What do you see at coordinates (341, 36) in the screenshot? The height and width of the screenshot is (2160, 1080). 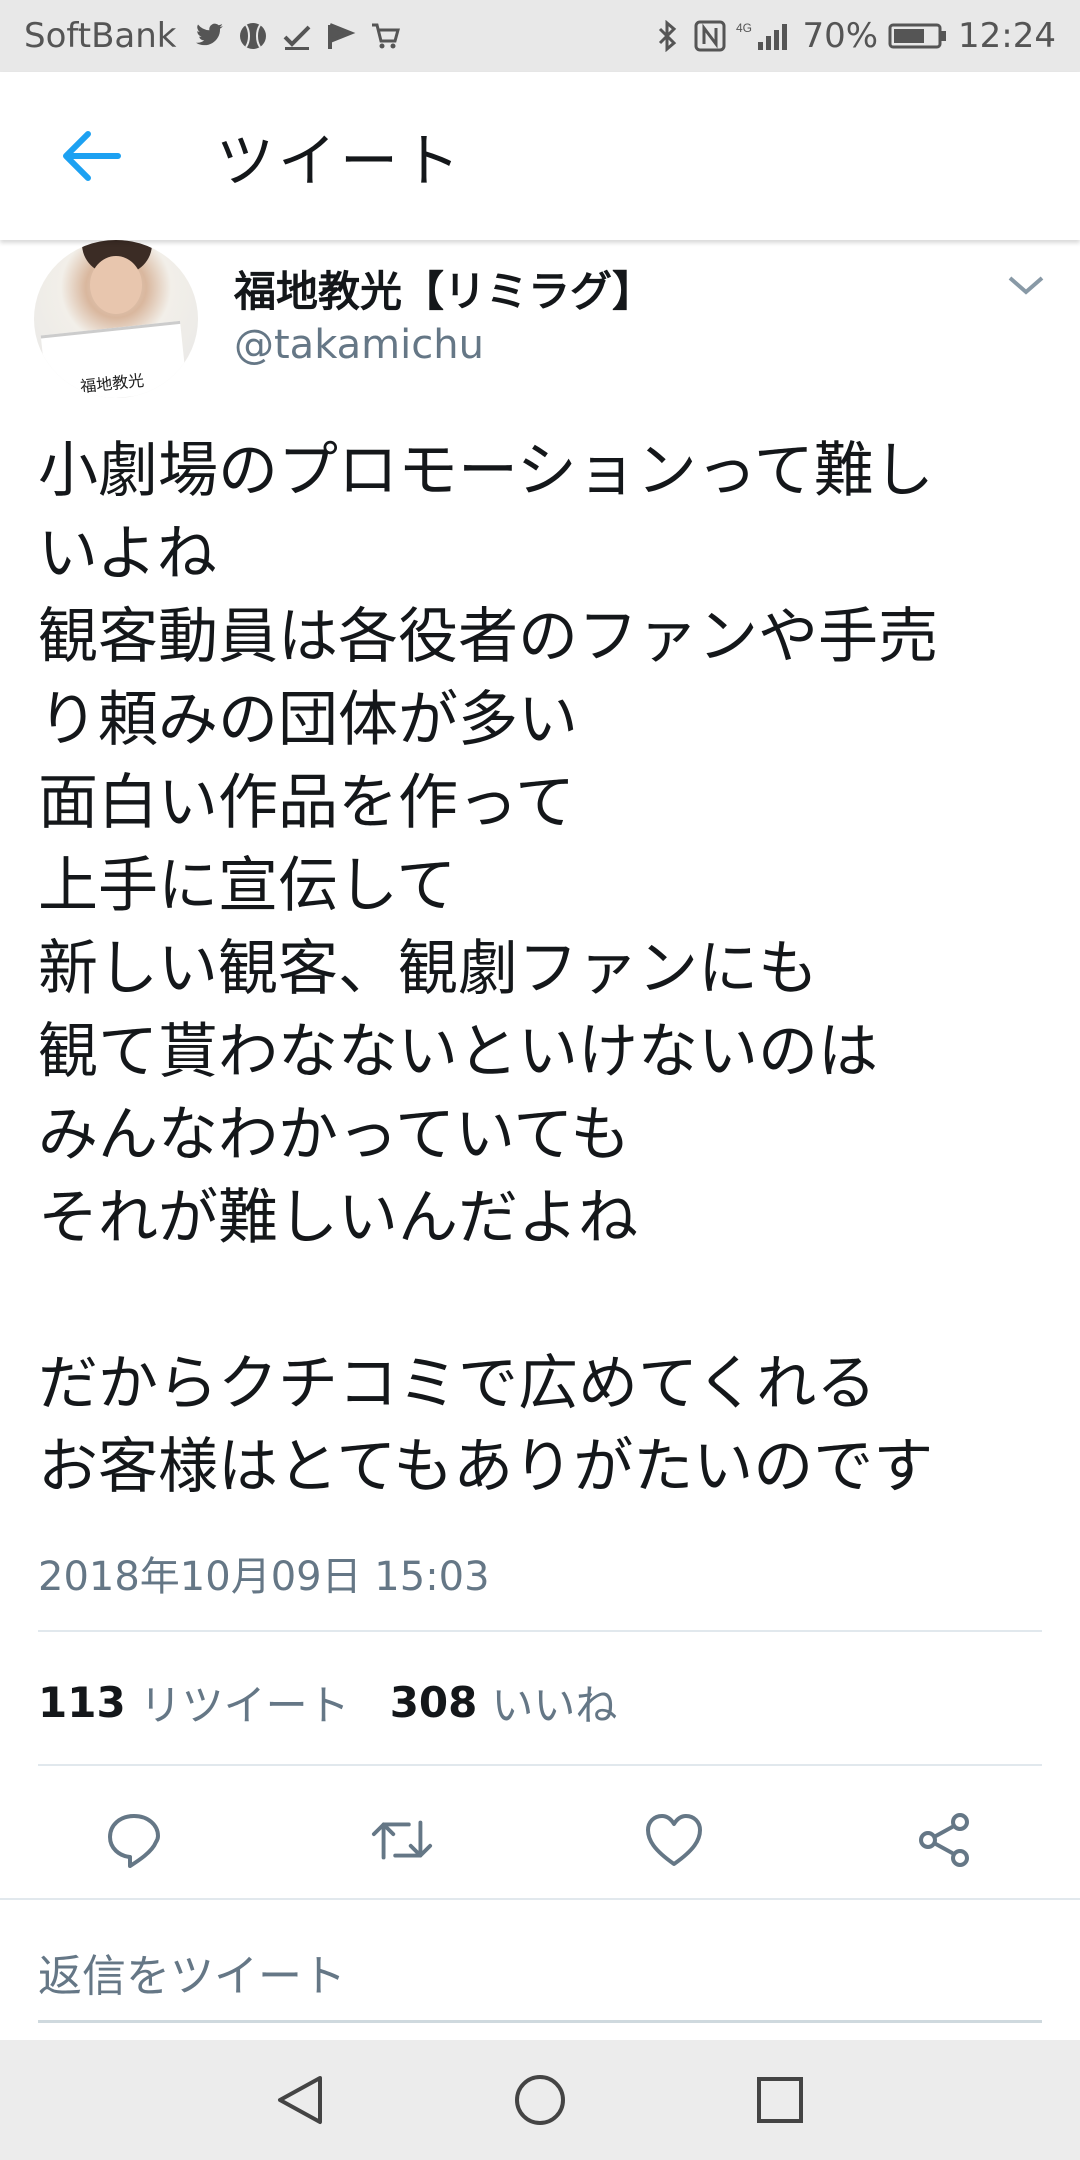 I see `flag-icon` at bounding box center [341, 36].